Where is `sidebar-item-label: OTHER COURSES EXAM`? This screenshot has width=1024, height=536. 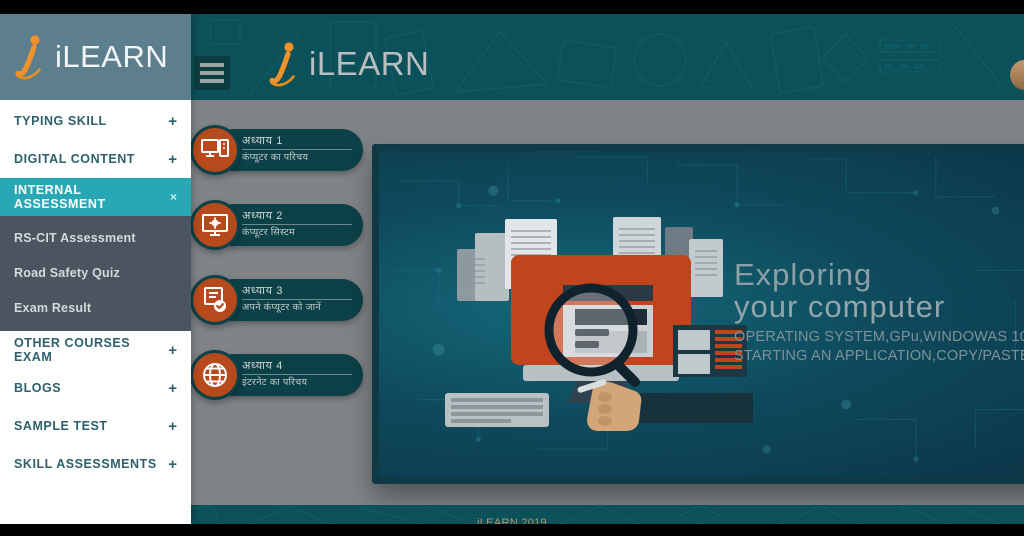 sidebar-item-label: OTHER COURSES EXAM is located at coordinates (72, 350).